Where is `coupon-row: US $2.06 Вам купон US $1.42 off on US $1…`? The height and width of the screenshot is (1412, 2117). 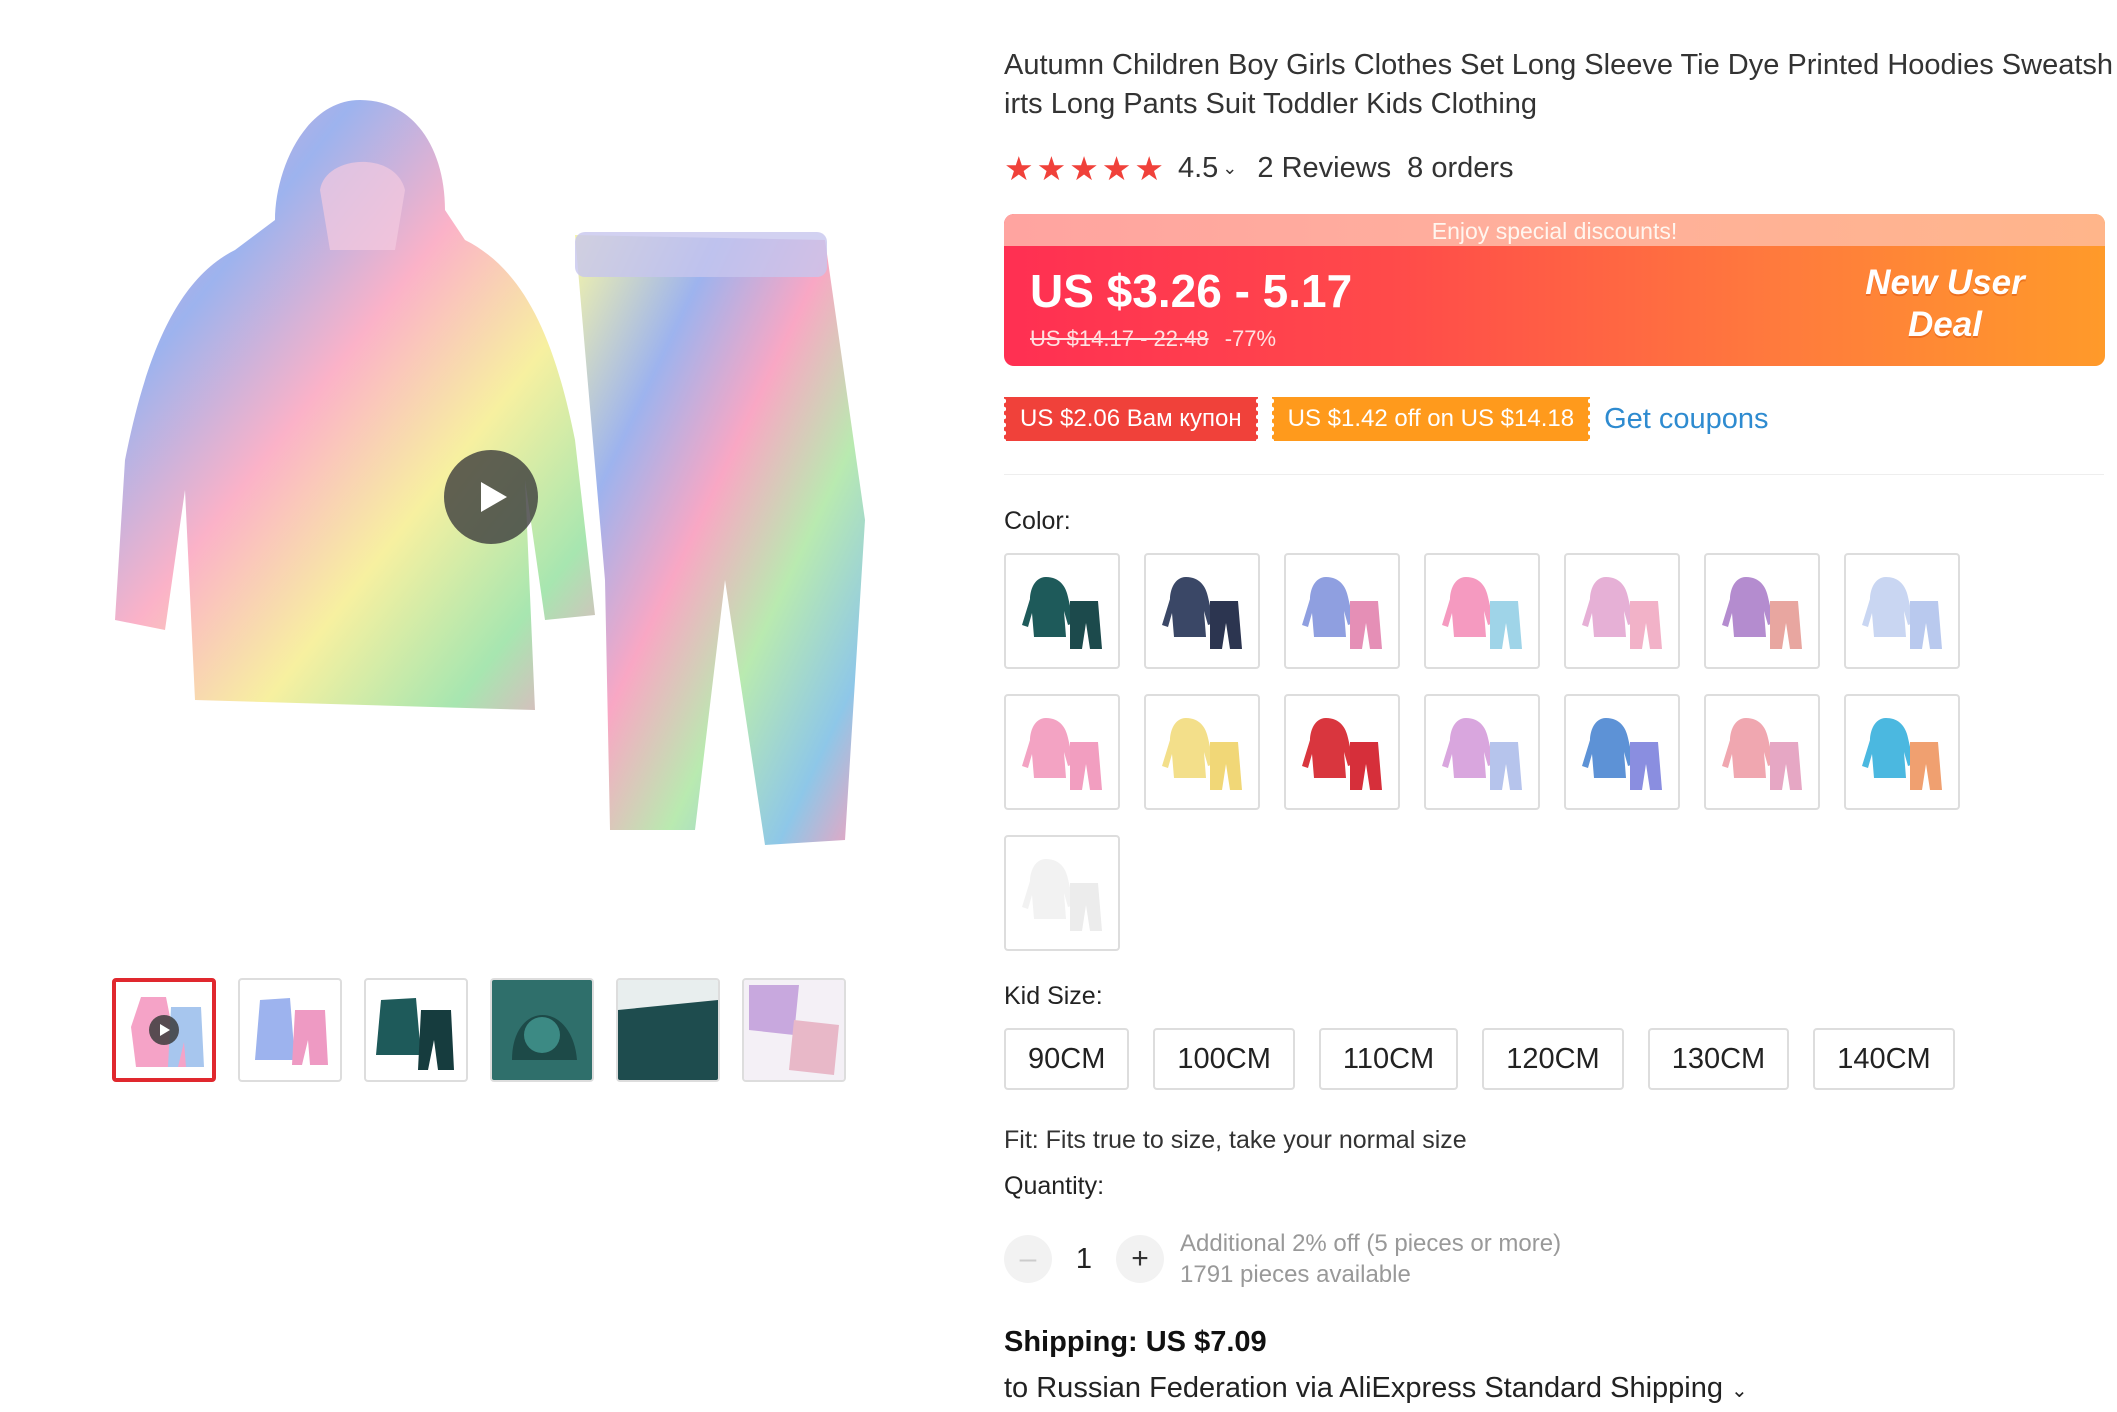 coupon-row: US $2.06 Вам купон US $1.42 off on US $1… is located at coordinates (1385, 419).